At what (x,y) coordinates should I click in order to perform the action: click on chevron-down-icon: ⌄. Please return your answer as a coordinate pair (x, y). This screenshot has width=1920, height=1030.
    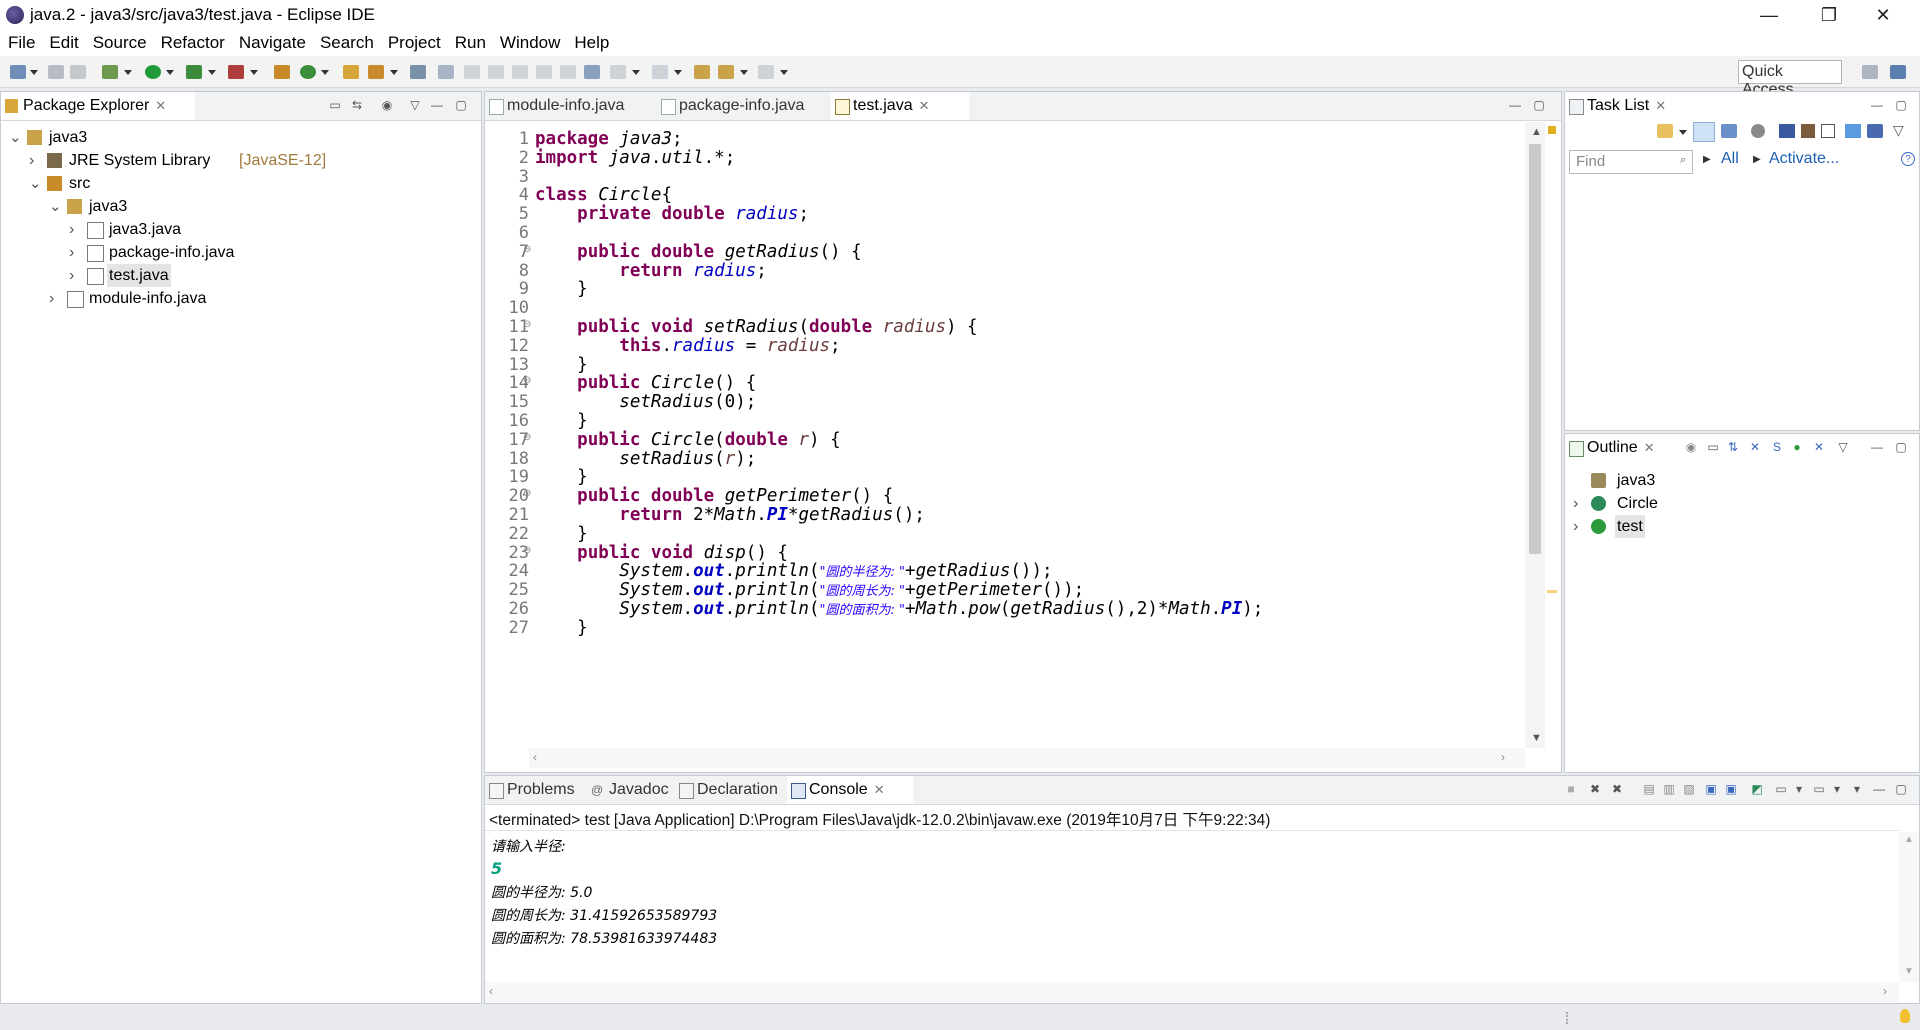
    Looking at the image, I should click on (55, 206).